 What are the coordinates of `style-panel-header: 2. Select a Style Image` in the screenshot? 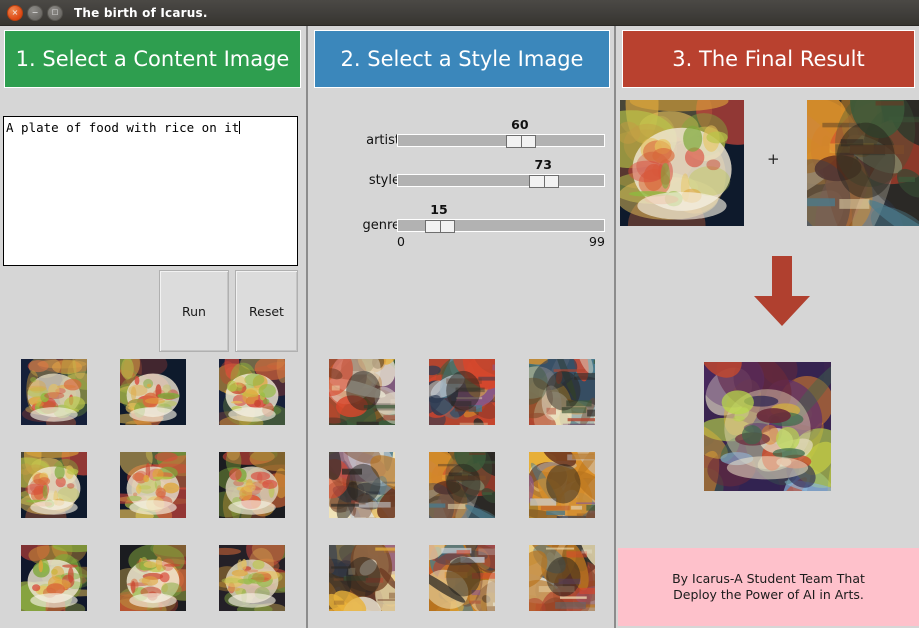 It's located at (462, 59).